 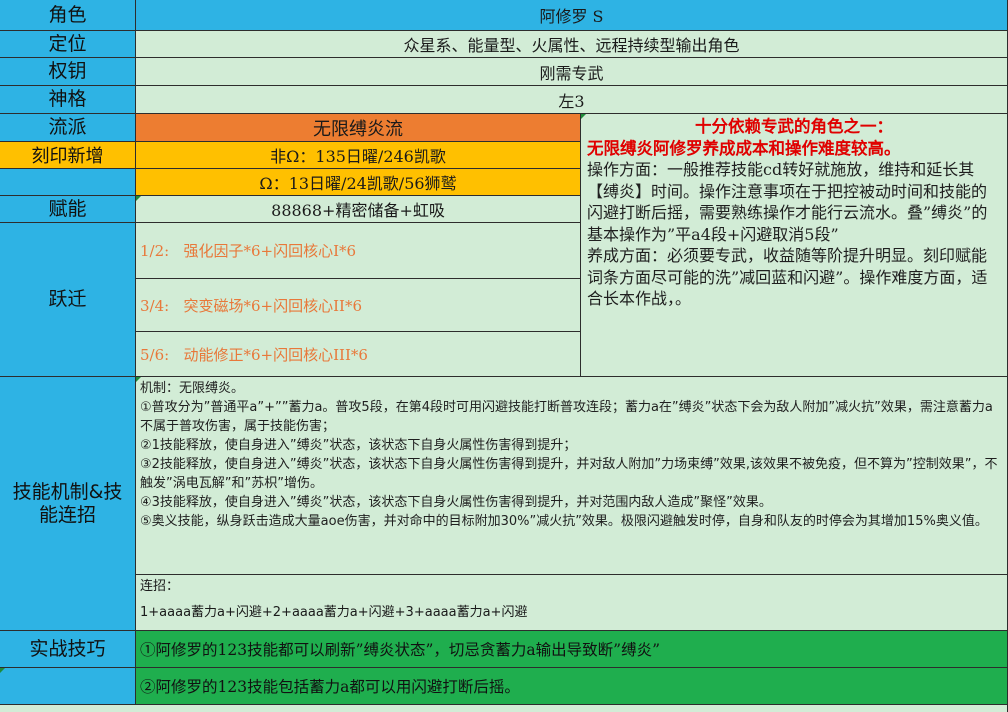 I want to click on value-position-text: 众星系、能量型、火属性、远程持续型输出角色, so click(x=571, y=45).